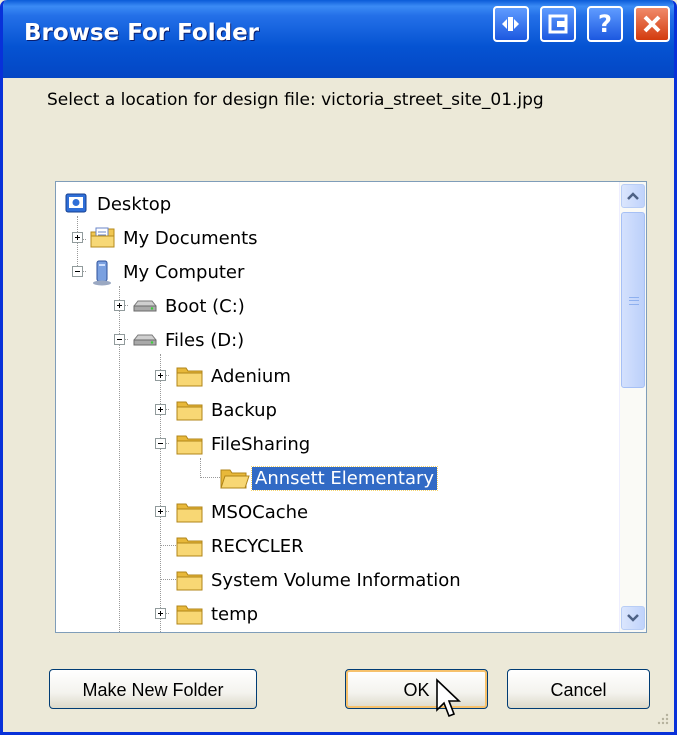 Image resolution: width=677 pixels, height=735 pixels. I want to click on window-title: Browse For Folder, so click(142, 33).